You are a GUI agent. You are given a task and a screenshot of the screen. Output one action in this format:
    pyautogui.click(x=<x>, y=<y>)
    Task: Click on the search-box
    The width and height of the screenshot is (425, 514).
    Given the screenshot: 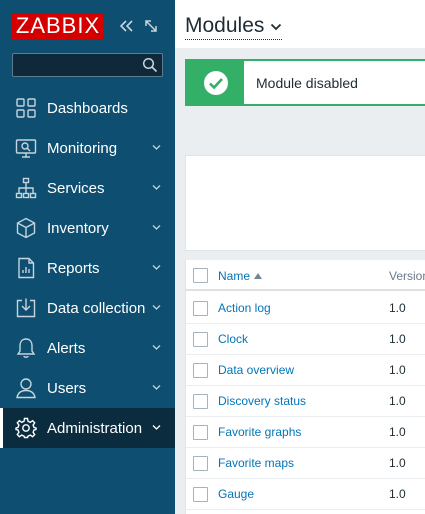 What is the action you would take?
    pyautogui.click(x=87, y=65)
    